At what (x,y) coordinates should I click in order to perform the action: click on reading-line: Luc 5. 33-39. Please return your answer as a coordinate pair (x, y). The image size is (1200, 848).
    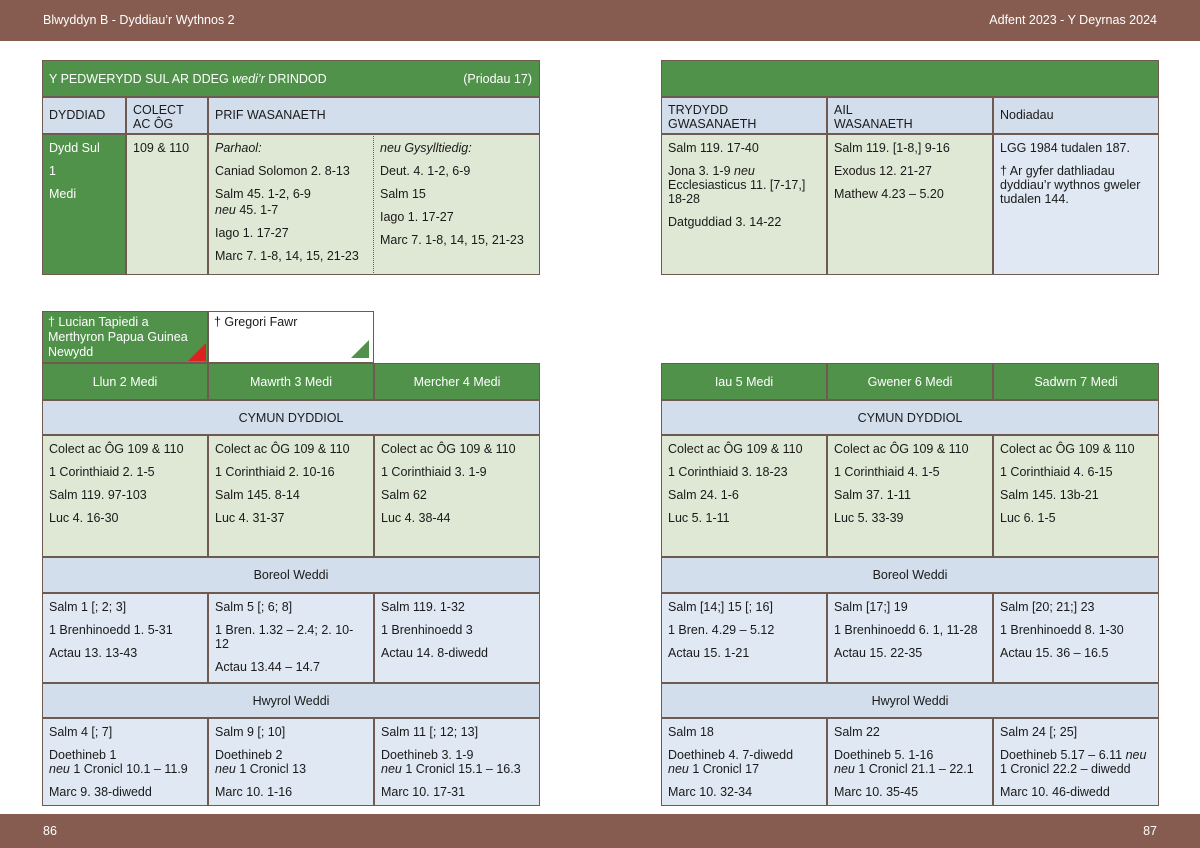
    Looking at the image, I should click on (869, 518).